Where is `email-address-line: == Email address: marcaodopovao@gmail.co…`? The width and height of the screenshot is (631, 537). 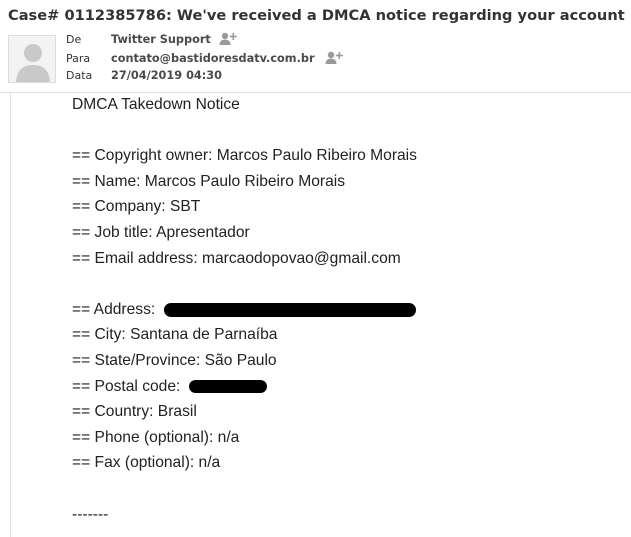 email-address-line: == Email address: marcaodopovao@gmail.co… is located at coordinates (236, 258).